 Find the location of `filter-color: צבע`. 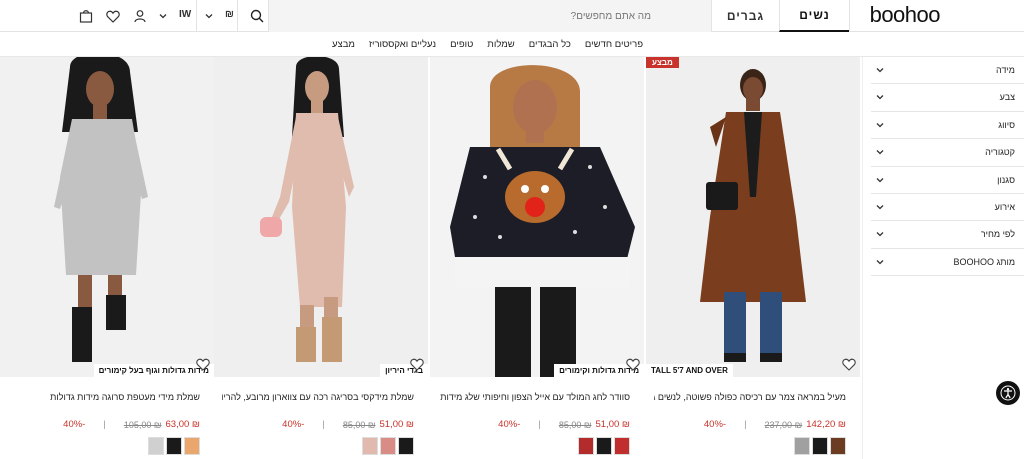

filter-color: צבע is located at coordinates (947, 98).